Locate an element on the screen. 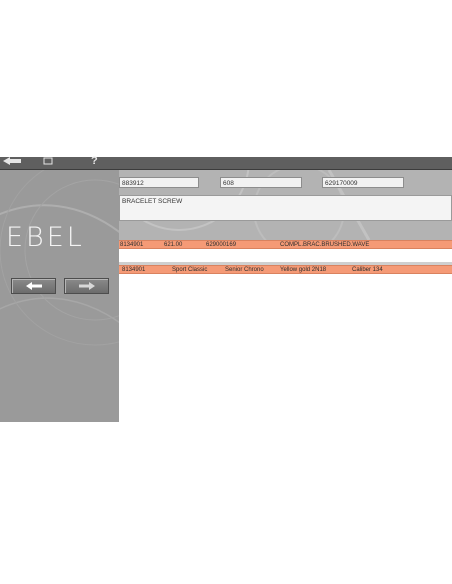 Image resolution: width=452 pixels, height=584 pixels. left-arrow-icon is located at coordinates (33, 286).